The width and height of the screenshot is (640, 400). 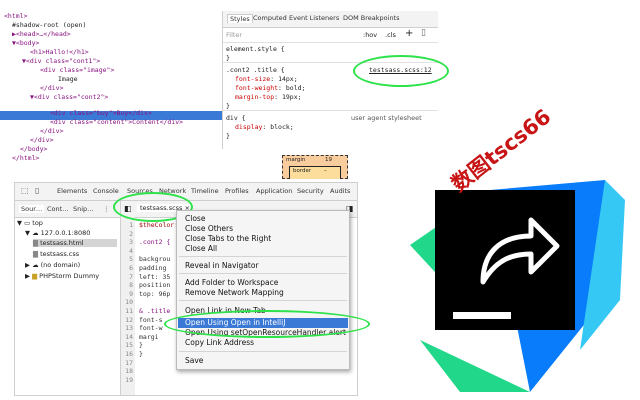 I want to click on dom-line: ▼<div class="cont1">, so click(x=61, y=61).